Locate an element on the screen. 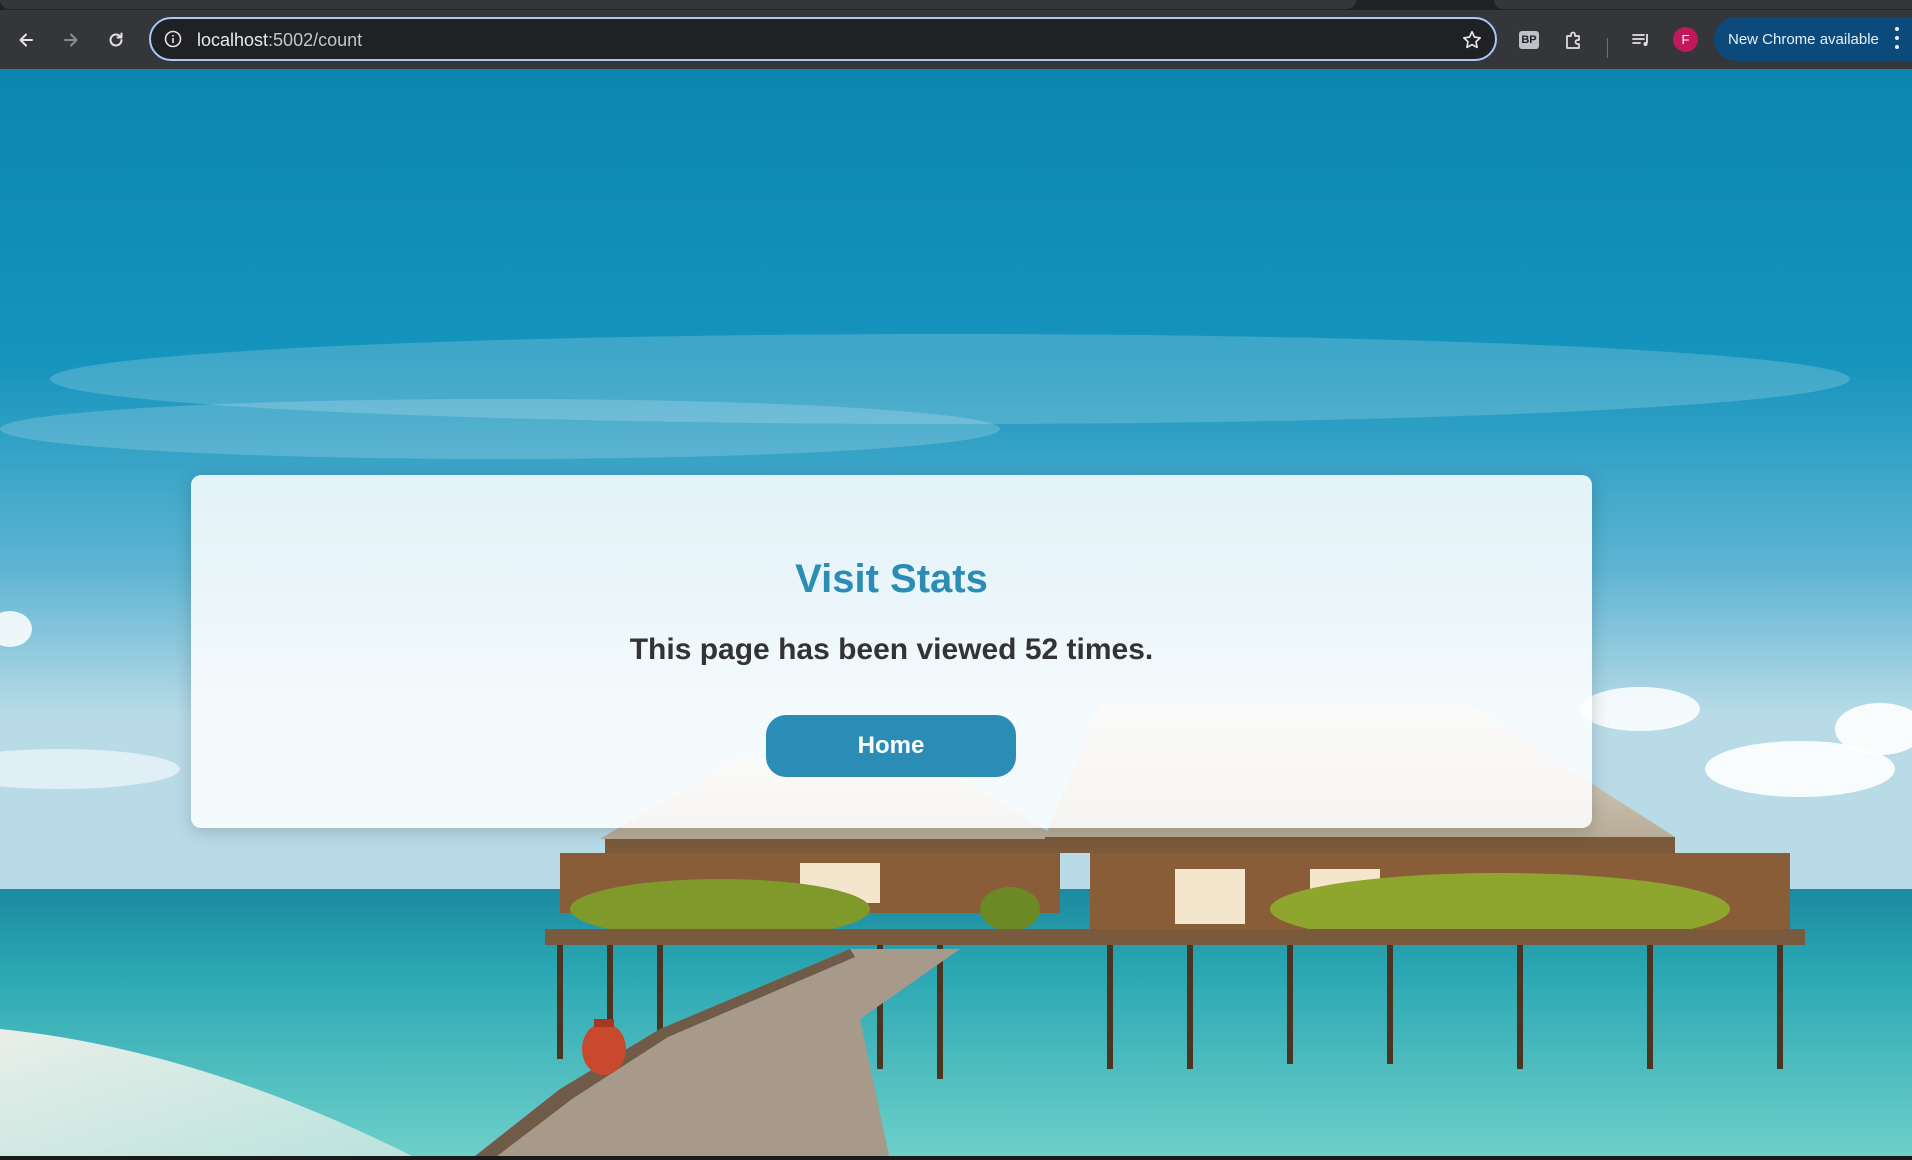 The width and height of the screenshot is (1912, 1160). media-controls-icon is located at coordinates (1640, 40).